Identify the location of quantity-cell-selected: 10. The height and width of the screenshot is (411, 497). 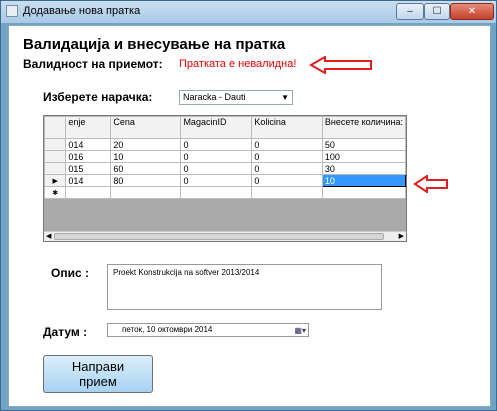
(363, 180).